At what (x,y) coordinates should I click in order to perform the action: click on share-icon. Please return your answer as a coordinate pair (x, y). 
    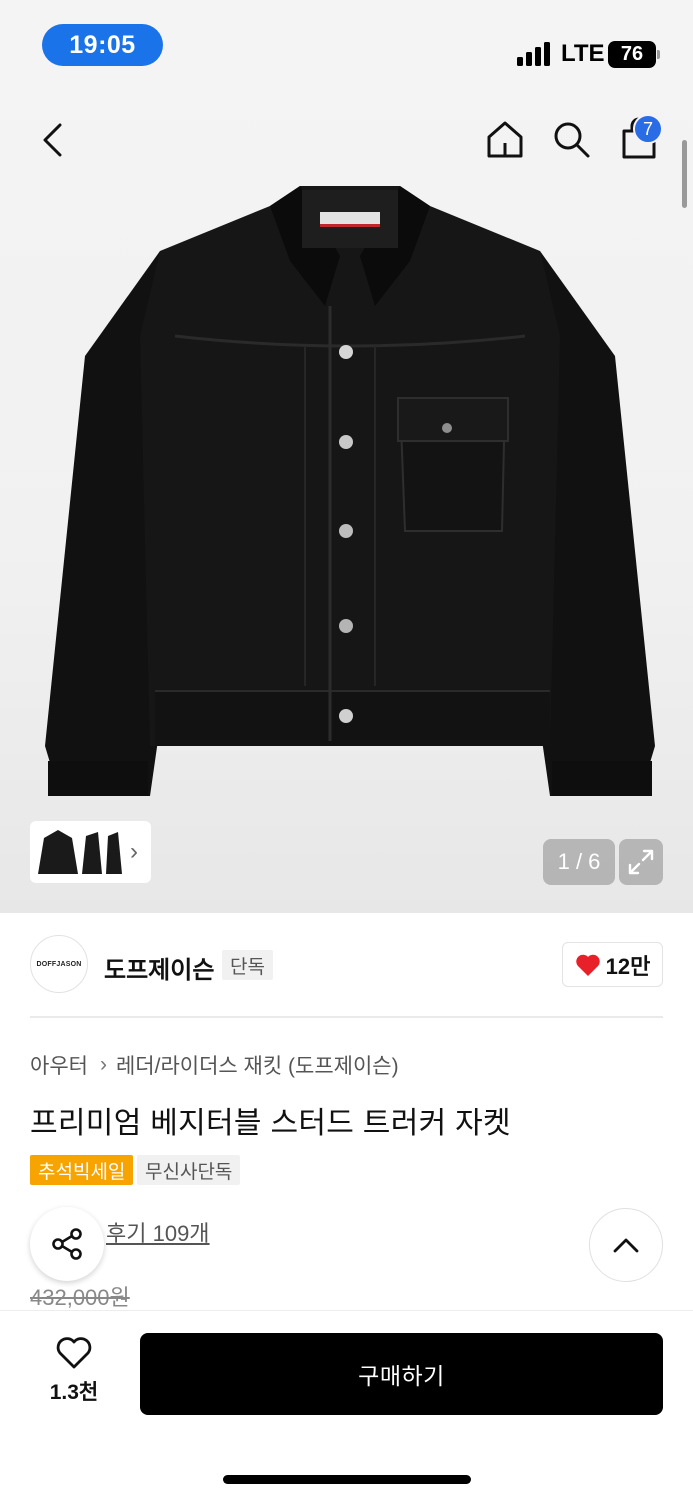
    Looking at the image, I should click on (67, 1244).